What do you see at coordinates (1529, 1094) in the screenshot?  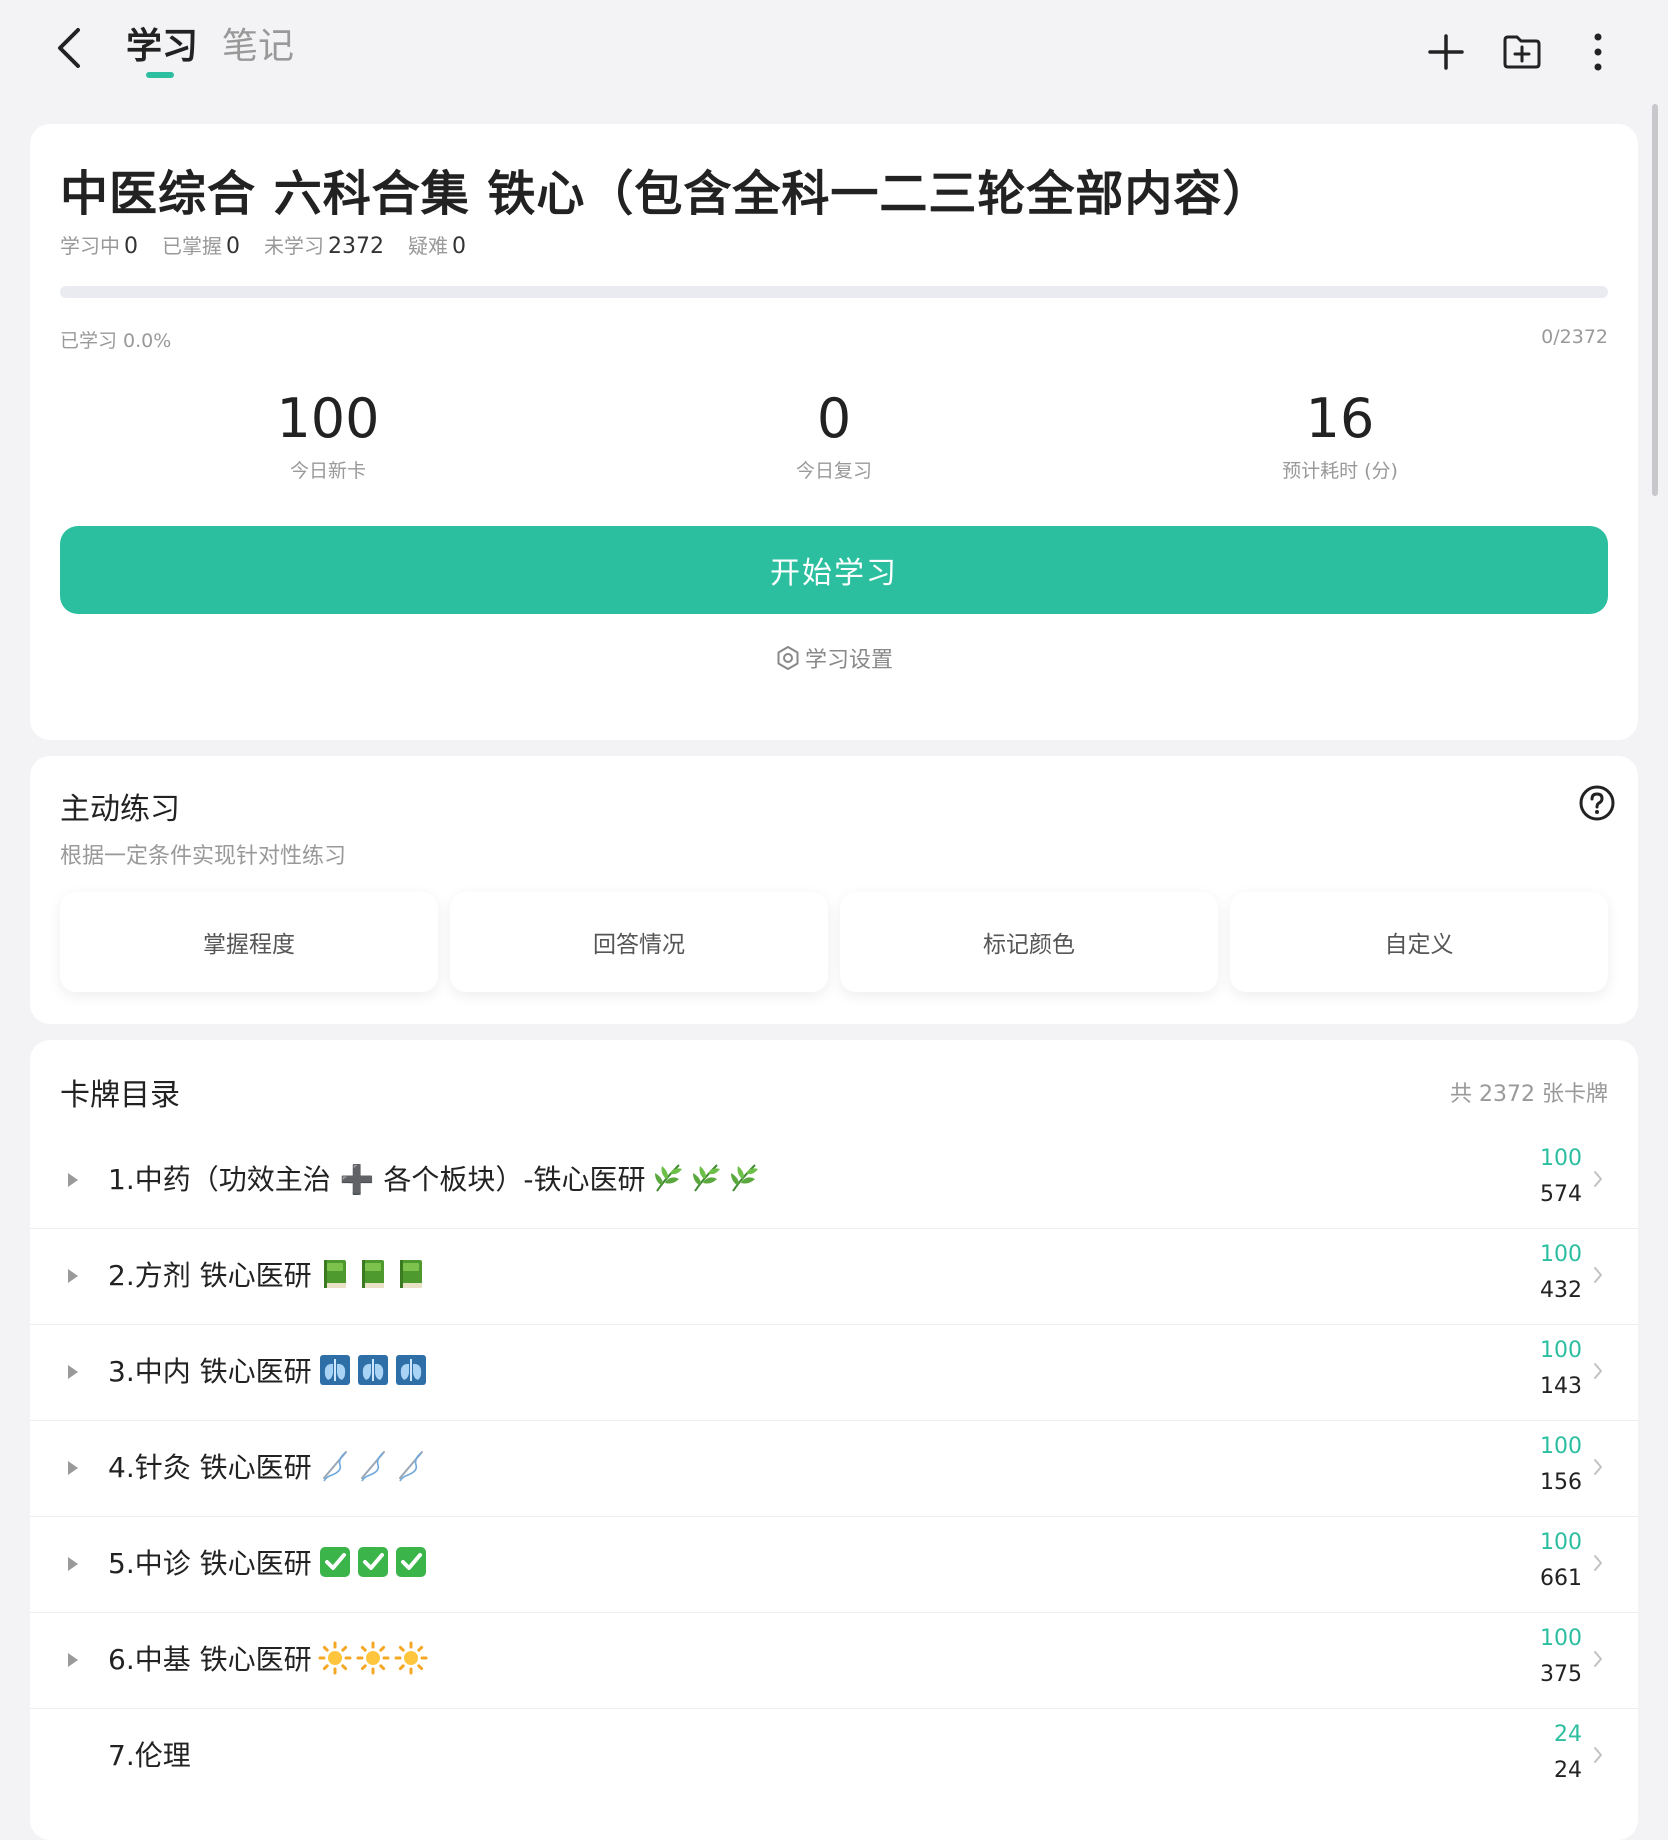 I see `catalog-count: 共 2372 张卡牌` at bounding box center [1529, 1094].